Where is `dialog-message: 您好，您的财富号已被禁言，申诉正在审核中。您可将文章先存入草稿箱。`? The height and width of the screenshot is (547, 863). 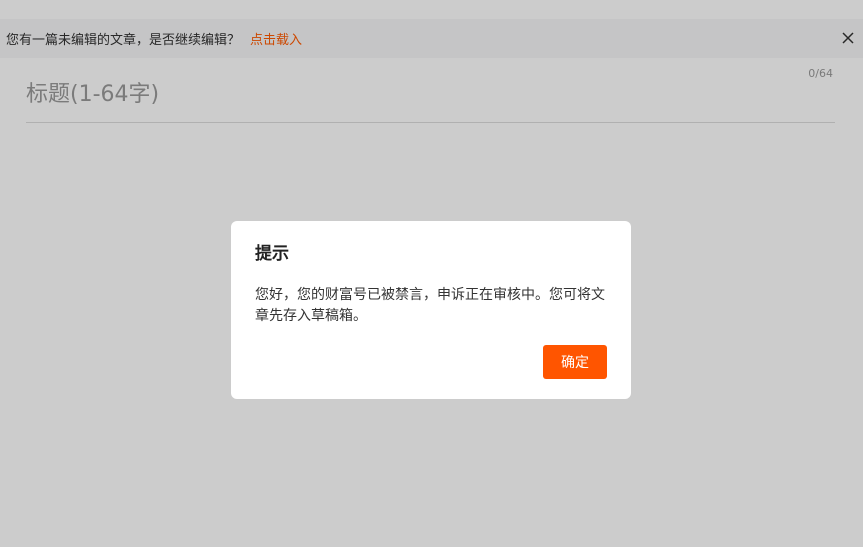
dialog-message: 您好，您的财富号已被禁言，申诉正在审核中。您可将文章先存入草稿箱。 is located at coordinates (430, 305).